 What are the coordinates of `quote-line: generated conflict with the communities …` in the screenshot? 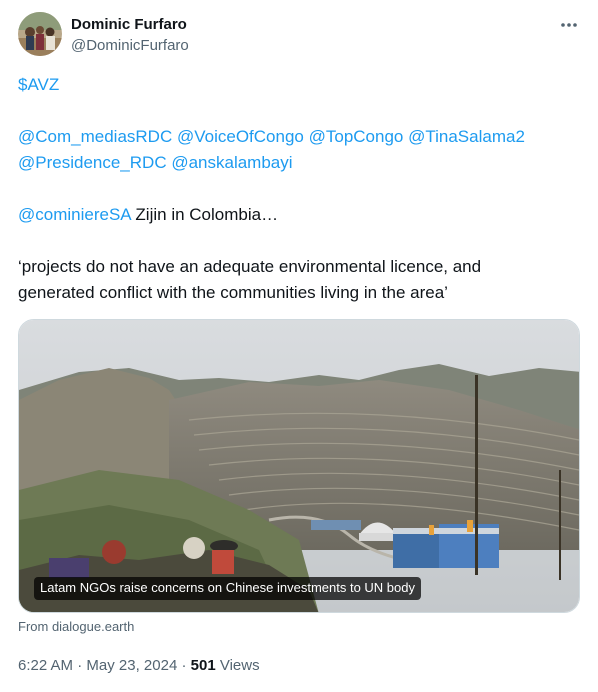 It's located at (233, 292).